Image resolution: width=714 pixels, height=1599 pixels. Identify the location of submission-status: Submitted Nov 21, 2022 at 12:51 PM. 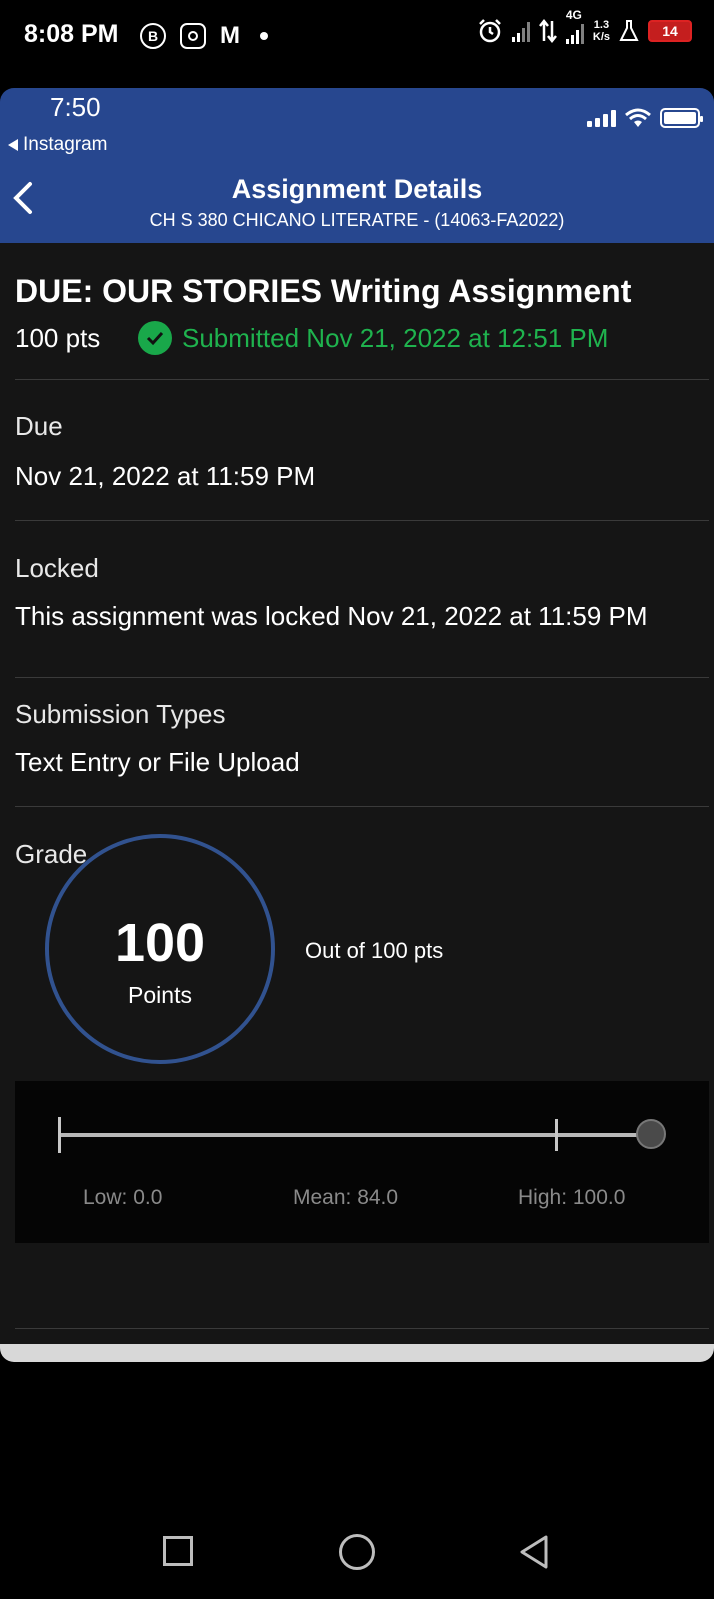
(373, 338).